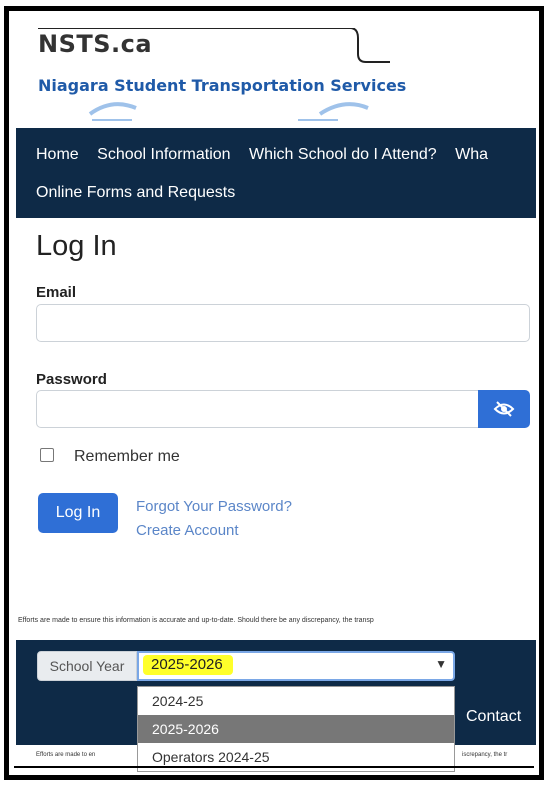 Image resolution: width=556 pixels, height=788 pixels. What do you see at coordinates (283, 323) in the screenshot?
I see `email-field` at bounding box center [283, 323].